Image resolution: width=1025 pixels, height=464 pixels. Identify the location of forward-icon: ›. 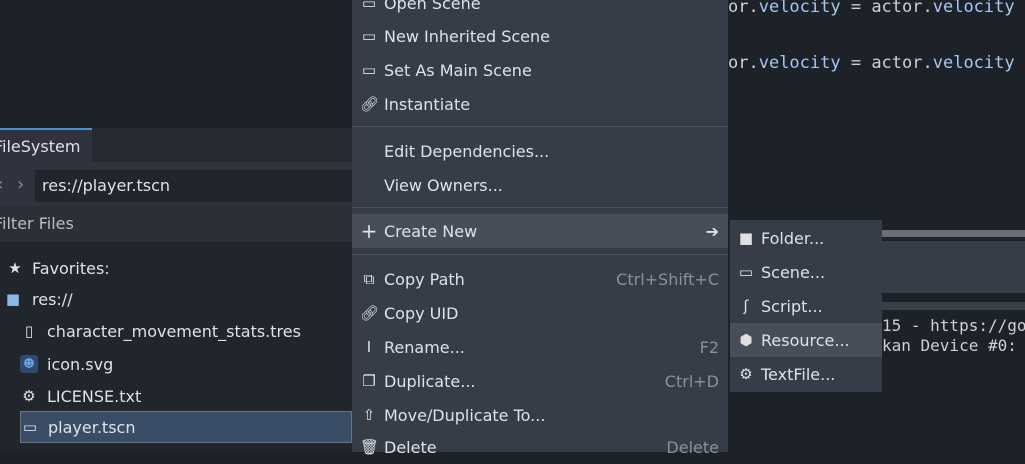
(20, 184).